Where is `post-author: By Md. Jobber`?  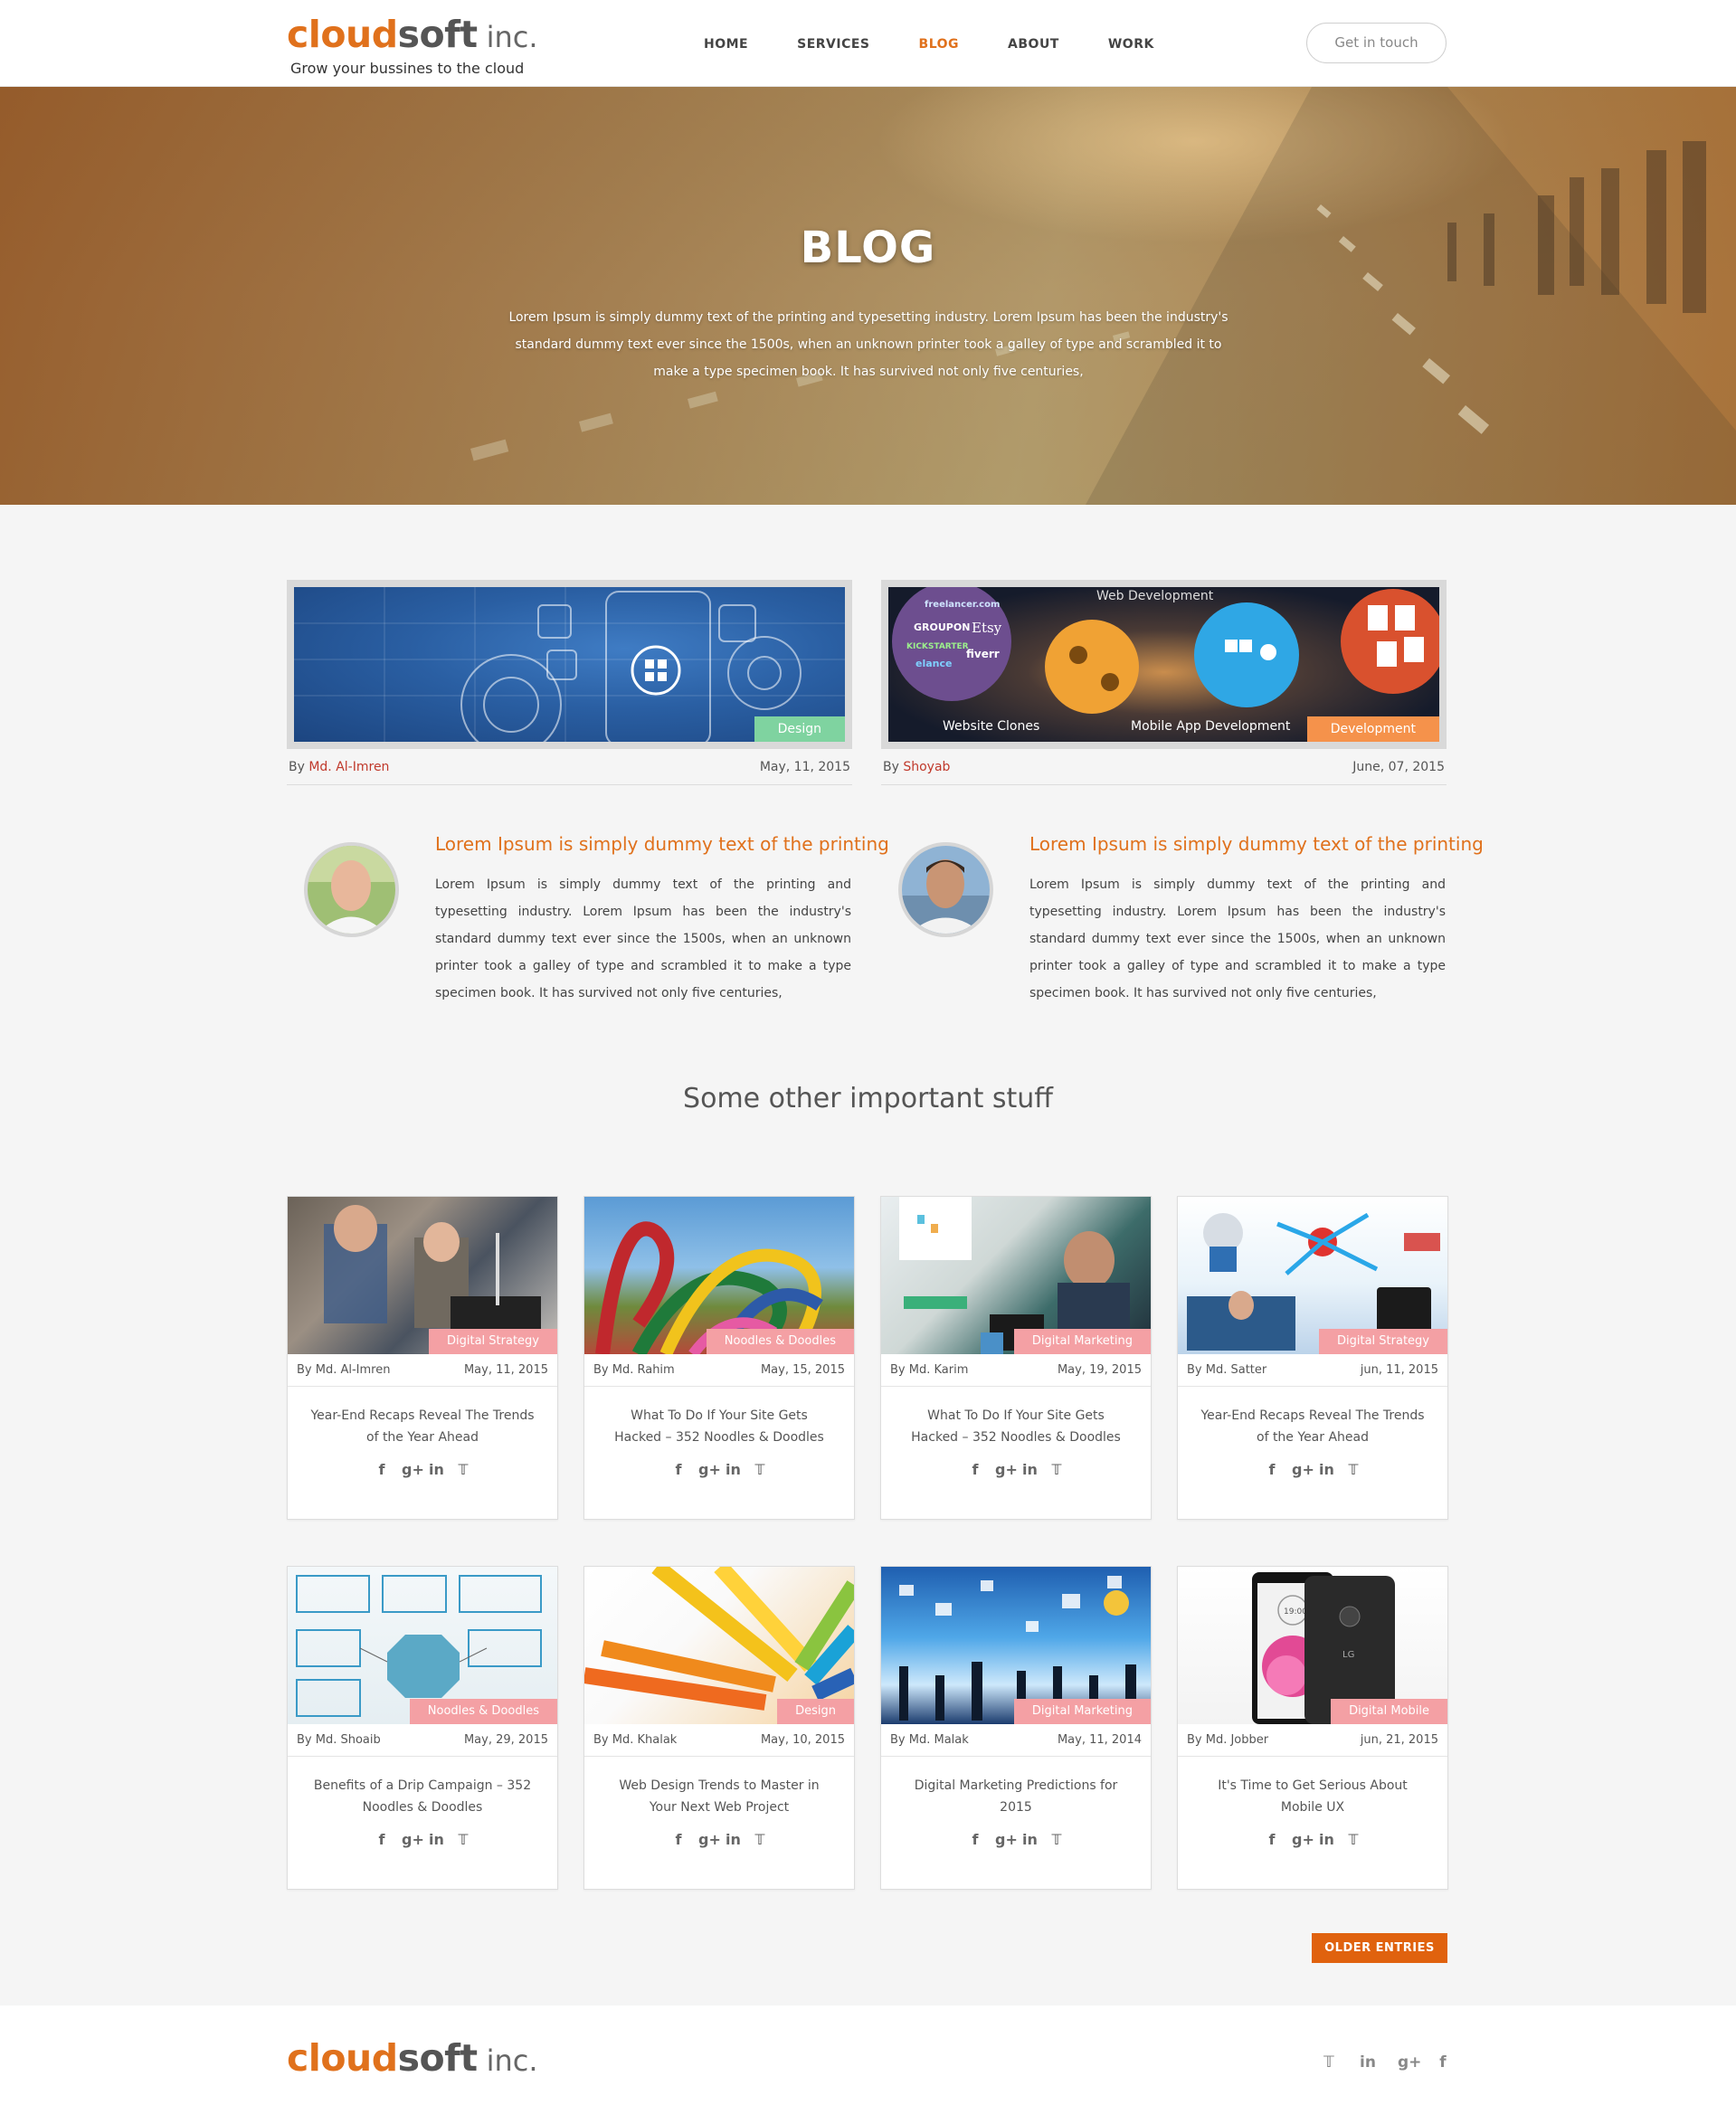 post-author: By Md. Jobber is located at coordinates (1227, 1740).